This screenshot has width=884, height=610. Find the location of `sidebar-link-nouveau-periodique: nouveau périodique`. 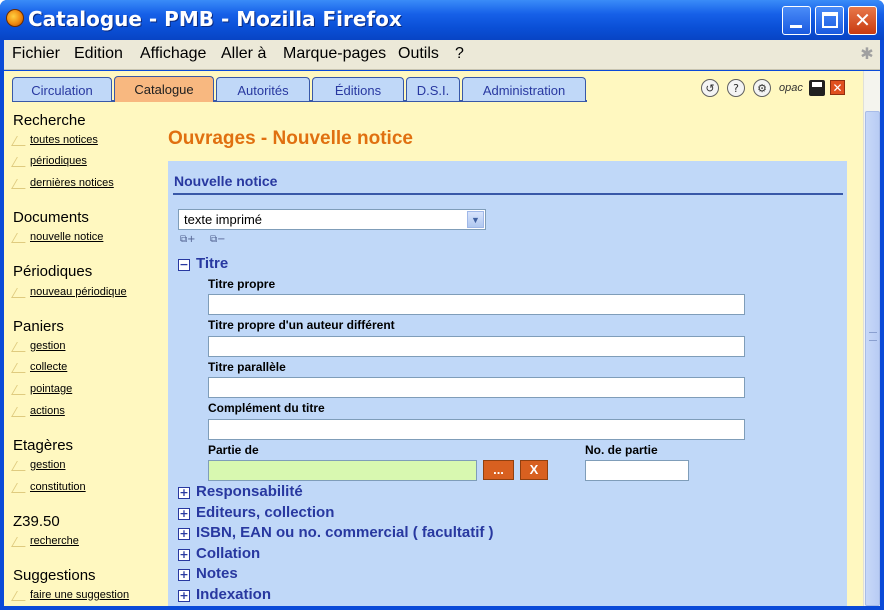

sidebar-link-nouveau-periodique: nouveau périodique is located at coordinates (78, 292).